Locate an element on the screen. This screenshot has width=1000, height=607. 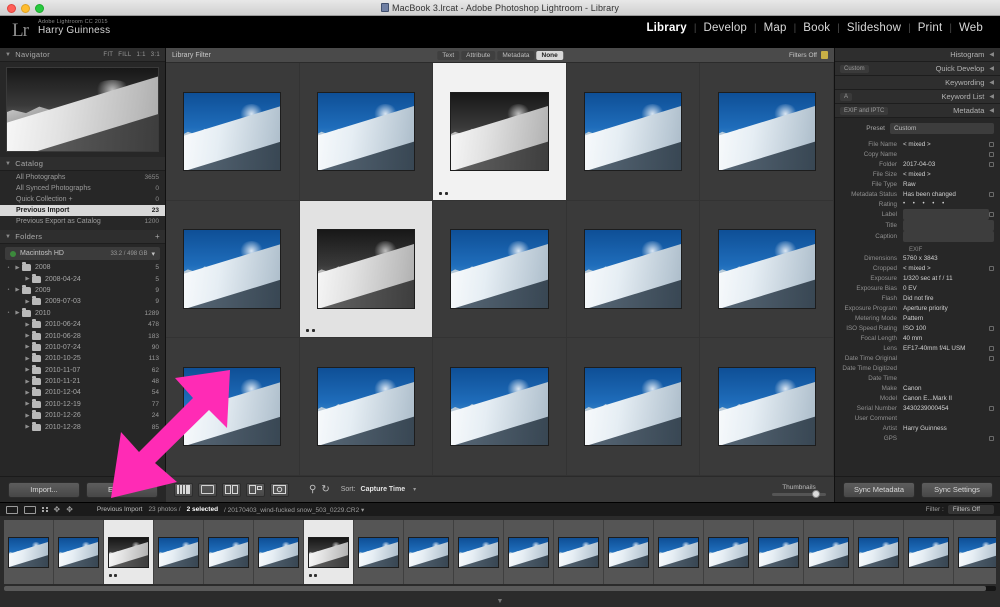
catalog-item: Previous Import 23 is located at coordinates (82, 210).